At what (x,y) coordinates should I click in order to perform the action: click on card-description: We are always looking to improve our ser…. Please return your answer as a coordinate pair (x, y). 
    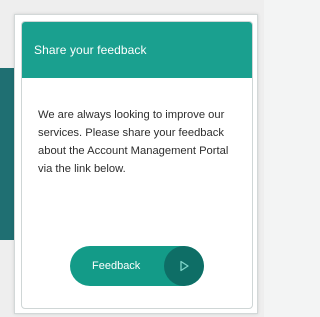
    Looking at the image, I should click on (133, 142).